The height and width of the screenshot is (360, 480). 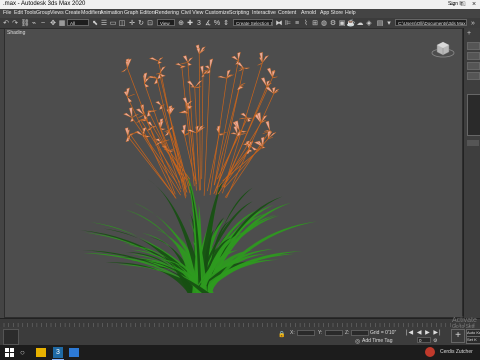 What do you see at coordinates (383, 333) in the screenshot?
I see `grid-size-label: Grid = 0'10"` at bounding box center [383, 333].